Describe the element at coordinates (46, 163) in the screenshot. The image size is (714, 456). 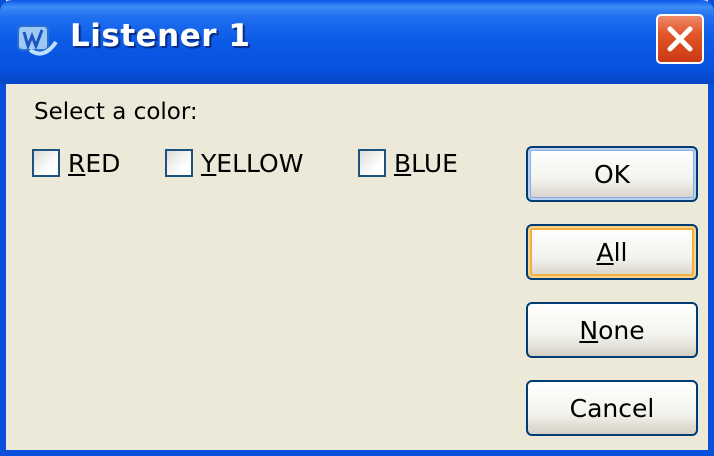
I see `checkbox-red-box` at that location.